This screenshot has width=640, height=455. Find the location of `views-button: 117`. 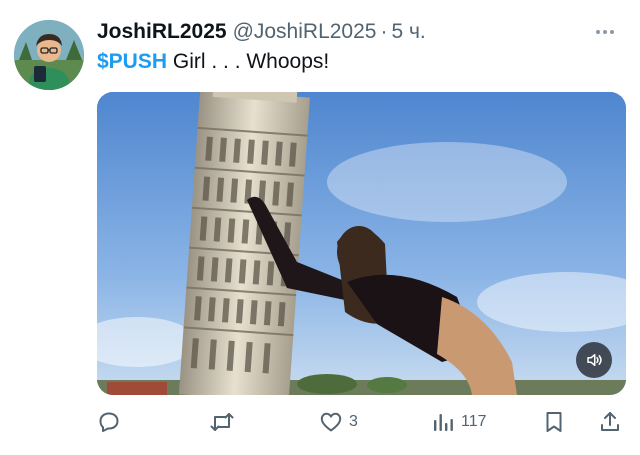

views-button: 117 is located at coordinates (459, 422).